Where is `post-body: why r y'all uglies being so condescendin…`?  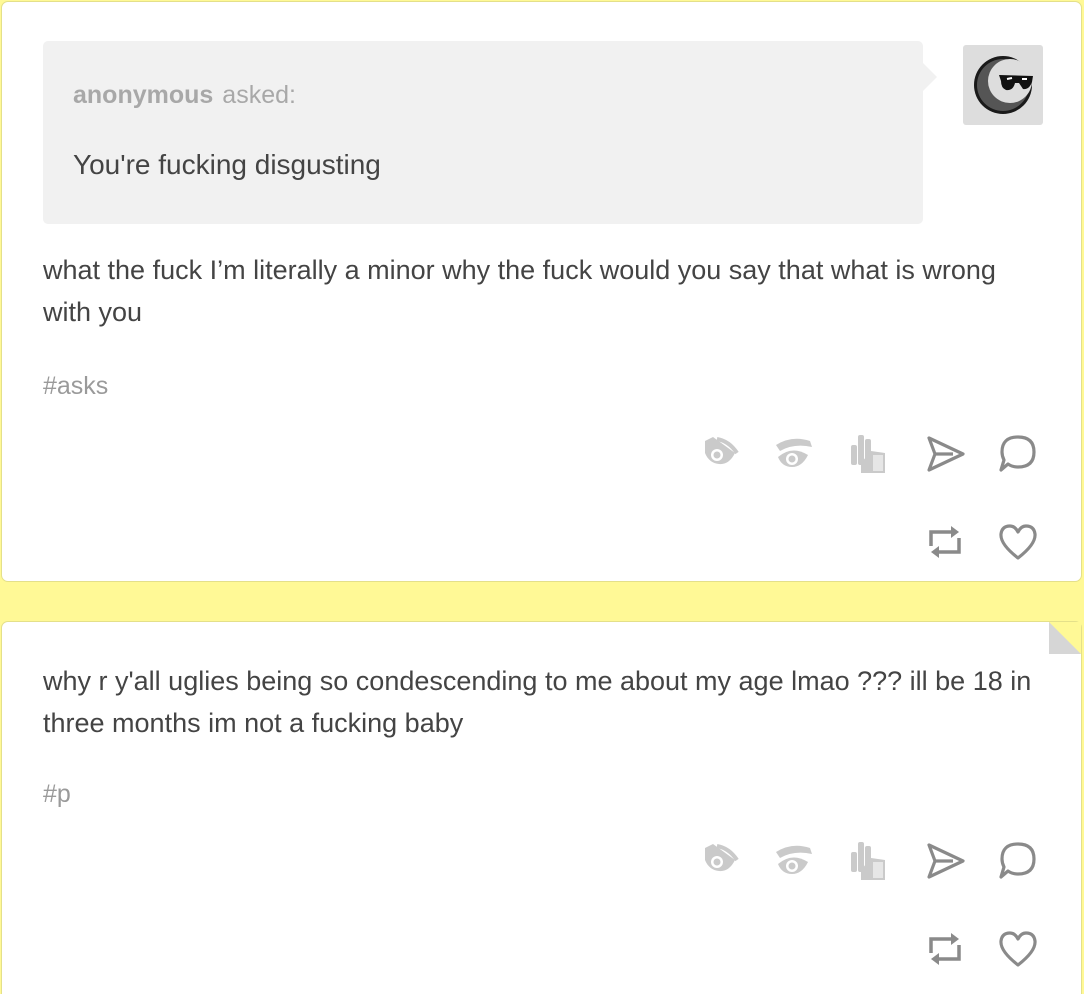 post-body: why r y'all uglies being so condescendin… is located at coordinates (537, 702).